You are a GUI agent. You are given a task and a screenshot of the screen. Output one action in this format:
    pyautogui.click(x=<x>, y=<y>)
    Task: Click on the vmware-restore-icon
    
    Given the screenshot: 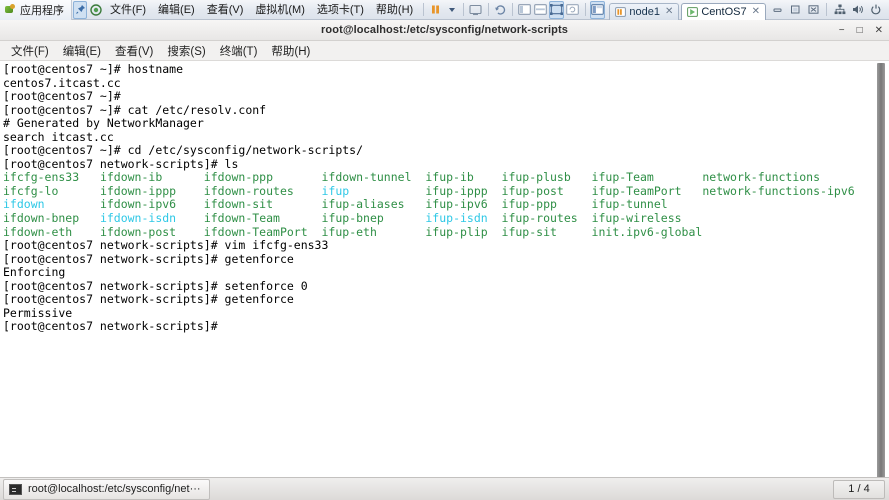 What is the action you would take?
    pyautogui.click(x=795, y=10)
    